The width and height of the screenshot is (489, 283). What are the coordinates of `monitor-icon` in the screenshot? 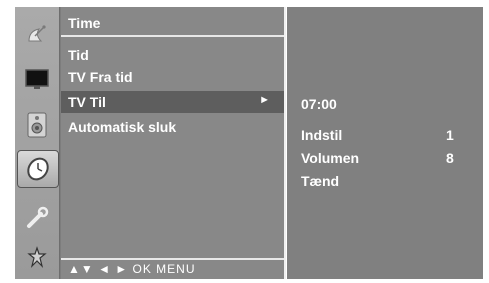 It's located at (37, 79).